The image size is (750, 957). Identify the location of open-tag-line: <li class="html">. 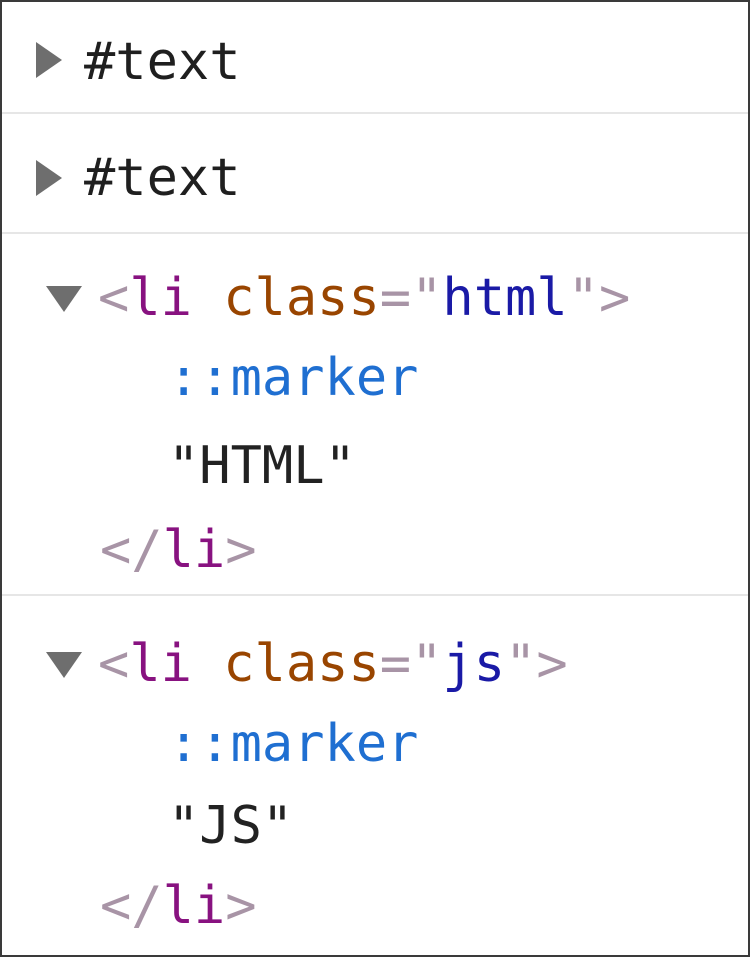
(364, 298).